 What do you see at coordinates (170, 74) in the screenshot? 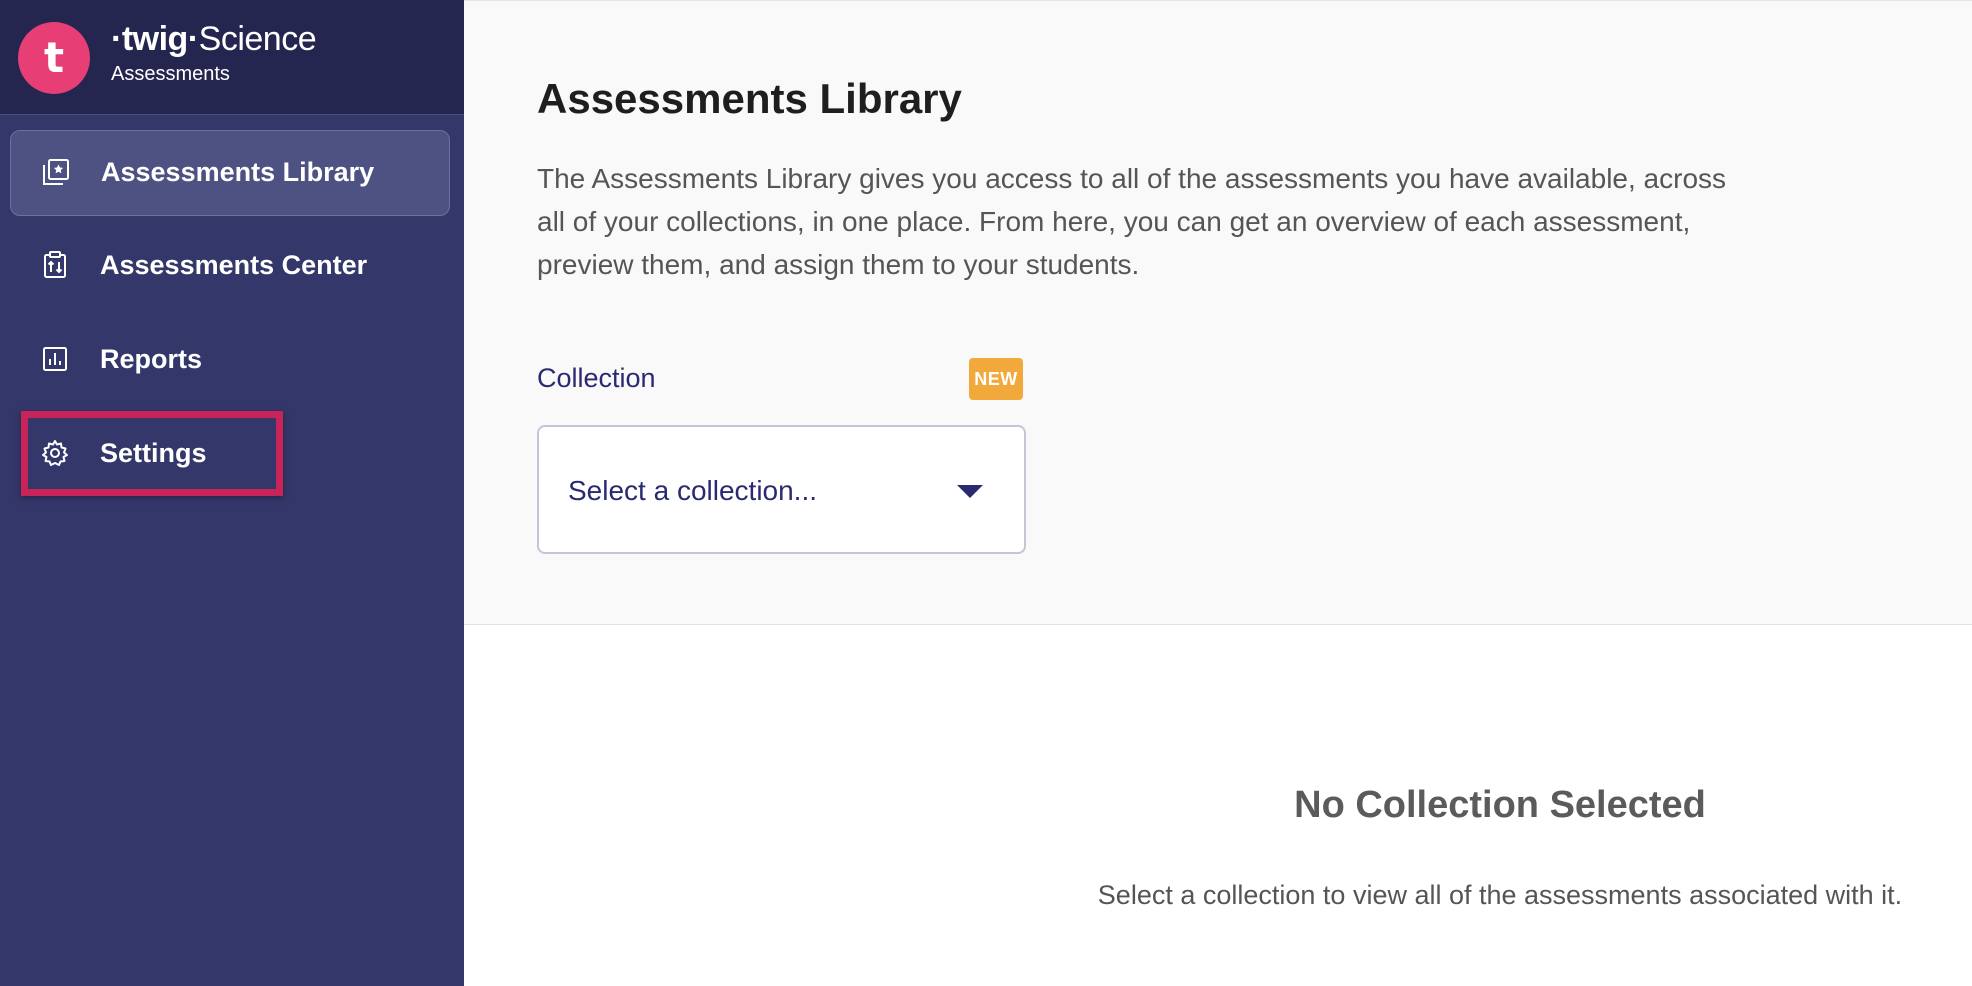
I see `brand-subtitle: Assessments` at bounding box center [170, 74].